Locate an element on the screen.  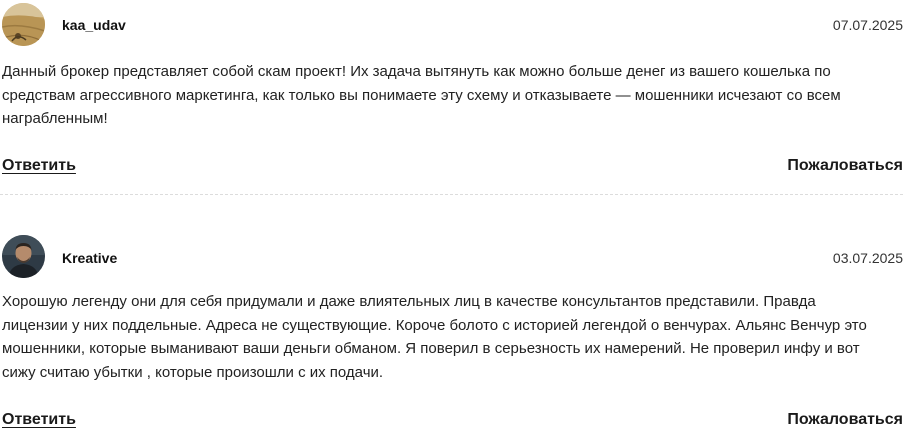
desert-avatar-icon is located at coordinates (23, 24).